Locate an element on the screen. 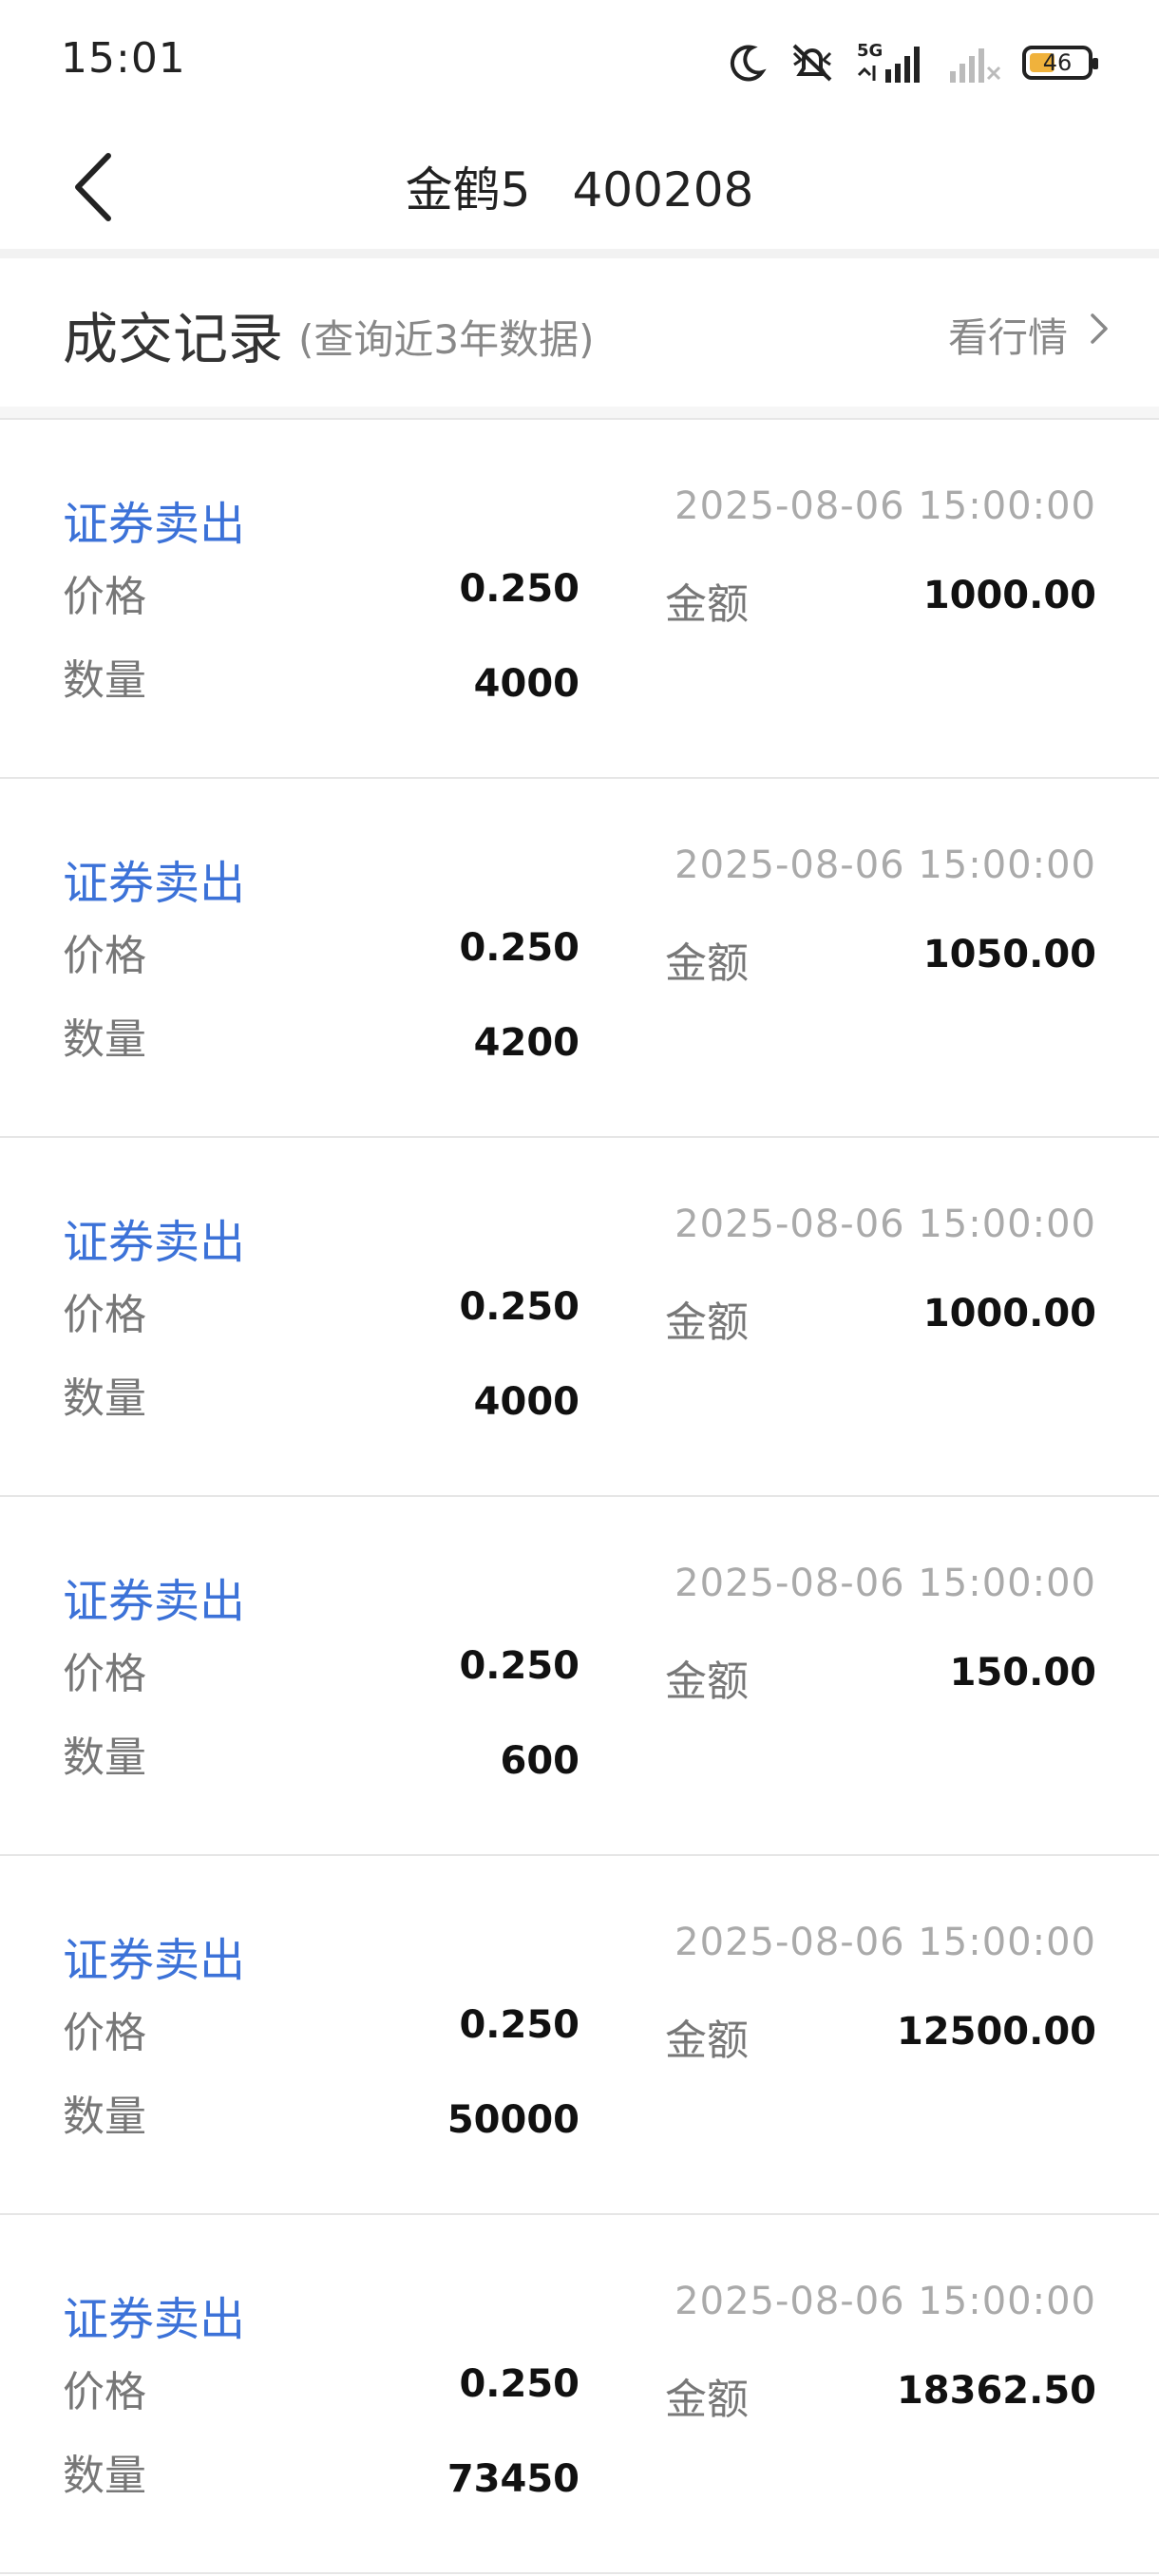 This screenshot has width=1159, height=2576. amount-value: 150.00 is located at coordinates (1022, 1673).